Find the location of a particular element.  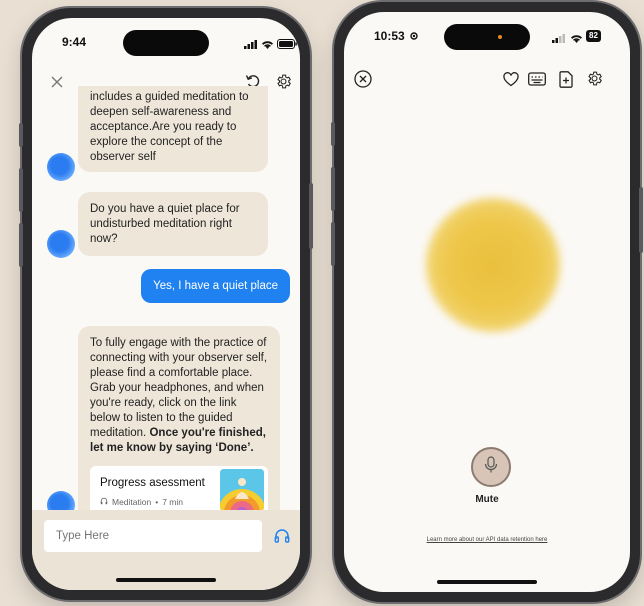

mute-button is located at coordinates (491, 467).